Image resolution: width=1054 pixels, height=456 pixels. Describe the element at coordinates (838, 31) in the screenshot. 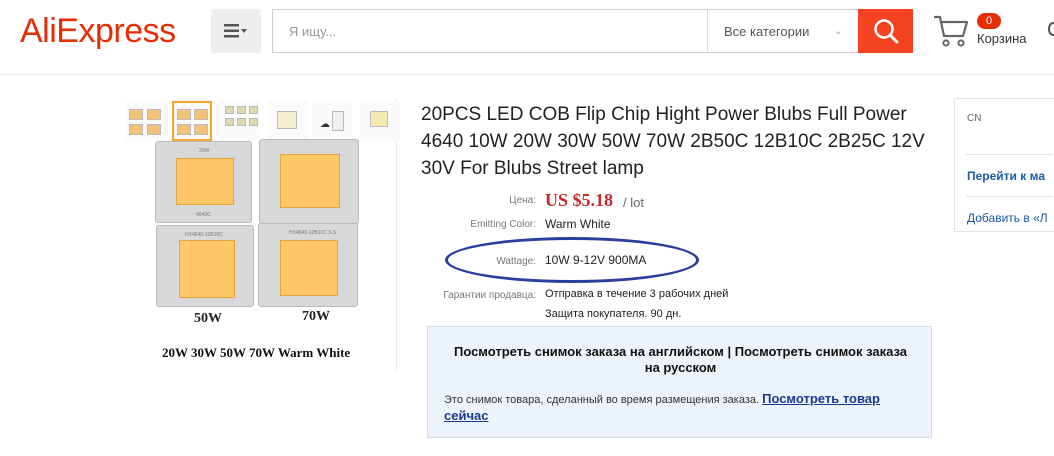

I see `chevron-down-icon: ⌄` at that location.